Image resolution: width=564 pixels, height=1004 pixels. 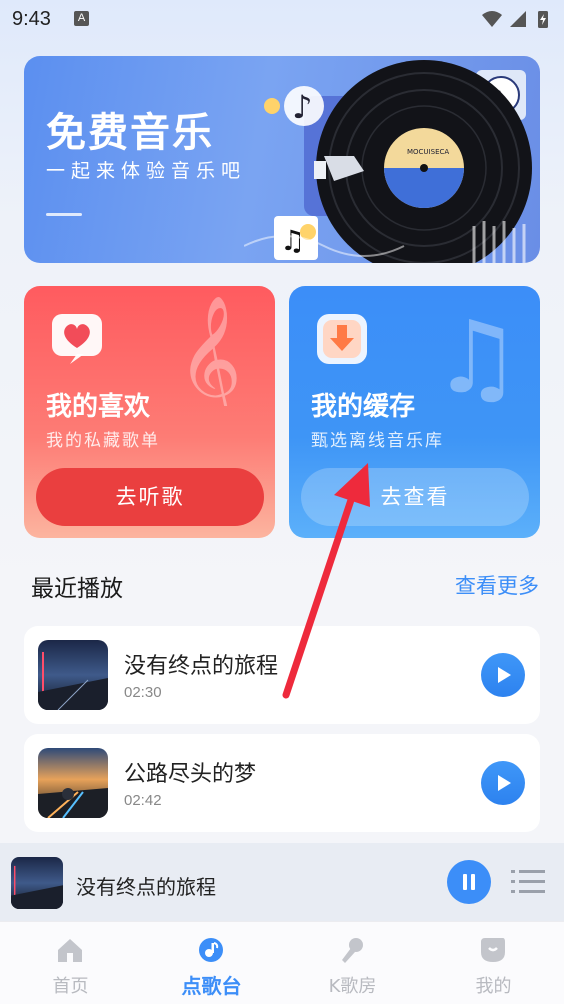 What do you see at coordinates (493, 986) in the screenshot?
I see `tab-label: 我的` at bounding box center [493, 986].